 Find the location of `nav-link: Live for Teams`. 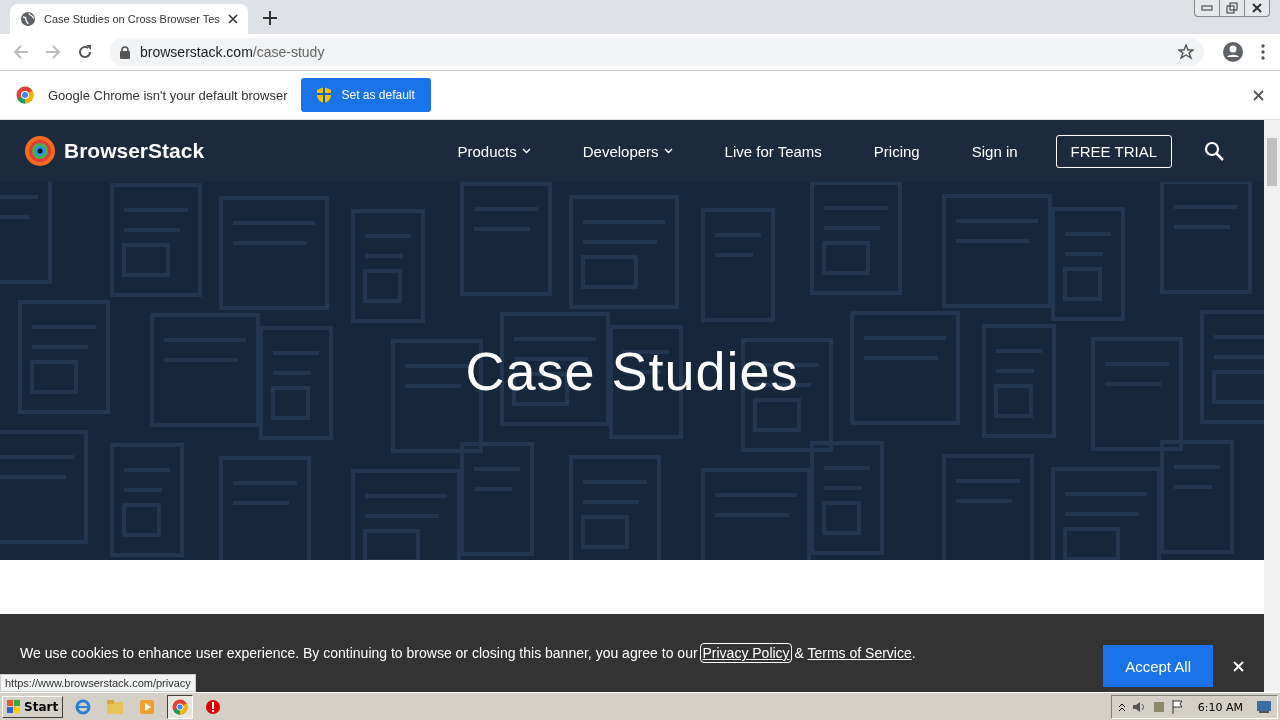

nav-link: Live for Teams is located at coordinates (773, 151).